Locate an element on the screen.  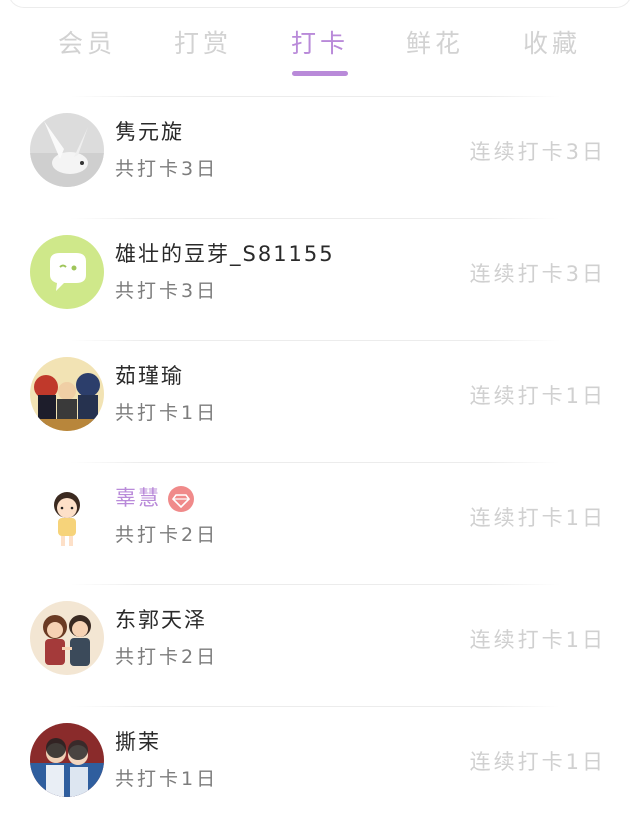
photo-people-avatar-icon is located at coordinates (67, 760).